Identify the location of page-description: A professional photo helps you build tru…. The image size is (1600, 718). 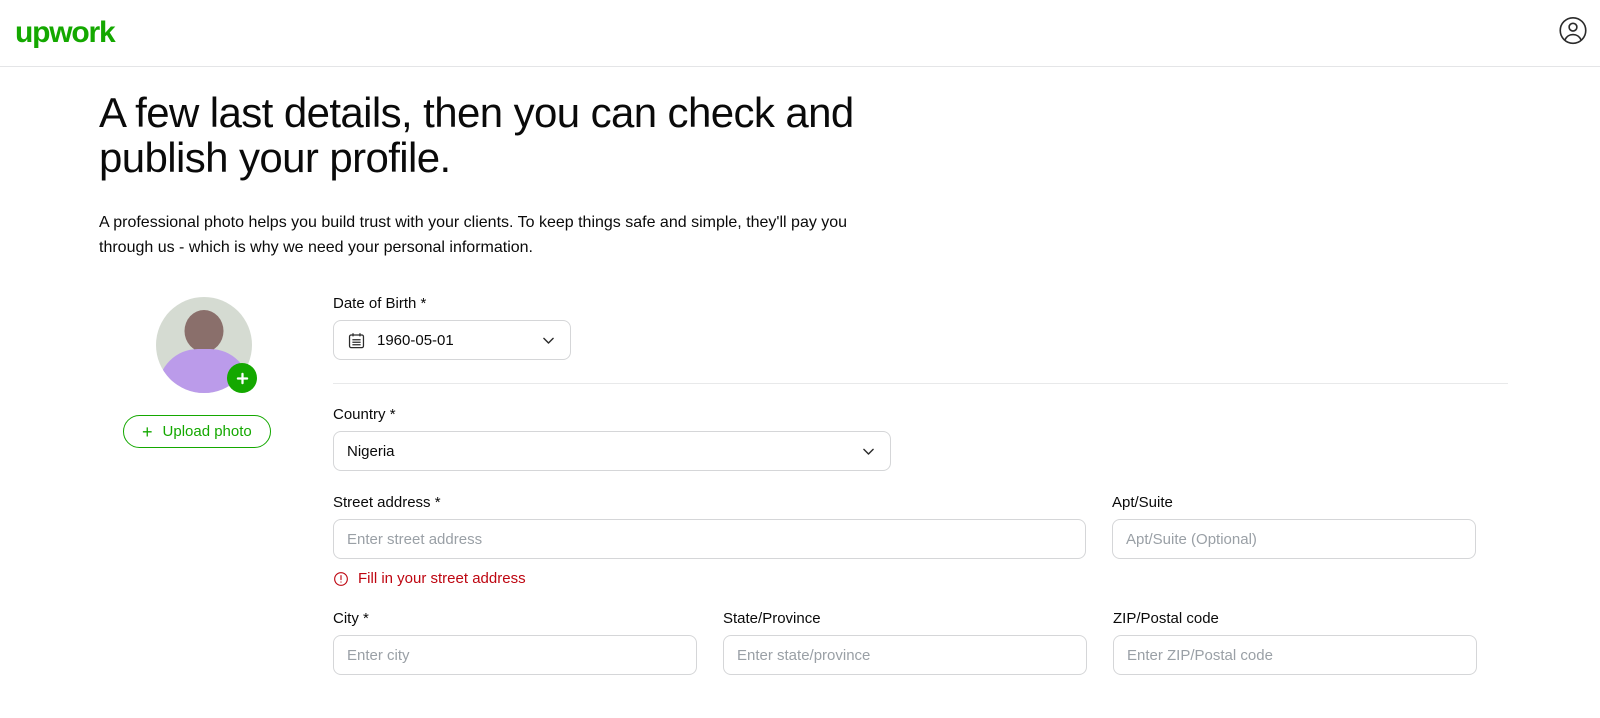
(473, 234).